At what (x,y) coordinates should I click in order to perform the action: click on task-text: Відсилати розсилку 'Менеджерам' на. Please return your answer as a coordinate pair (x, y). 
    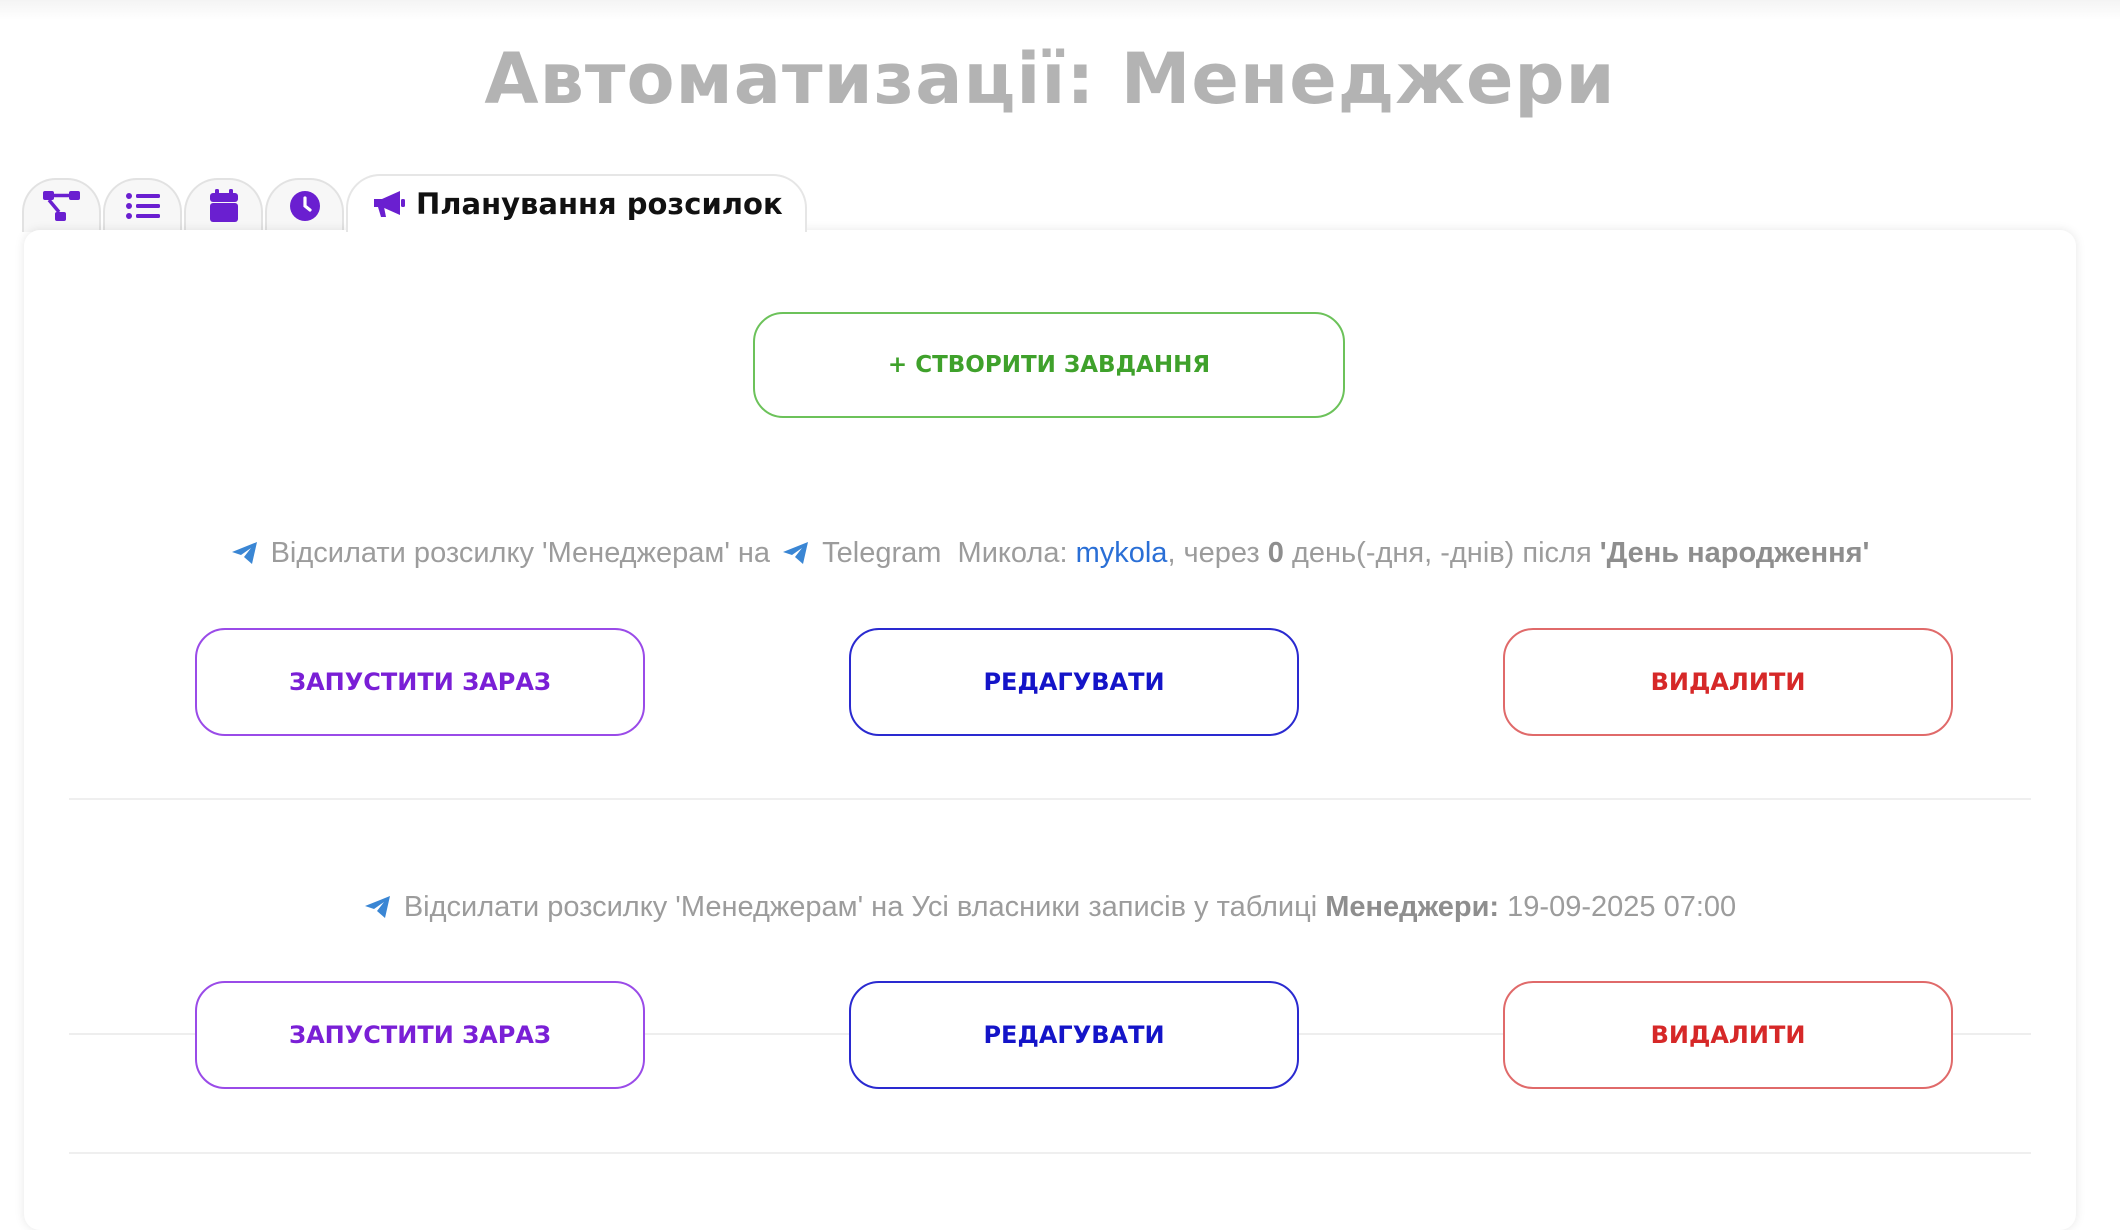
    Looking at the image, I should click on (520, 553).